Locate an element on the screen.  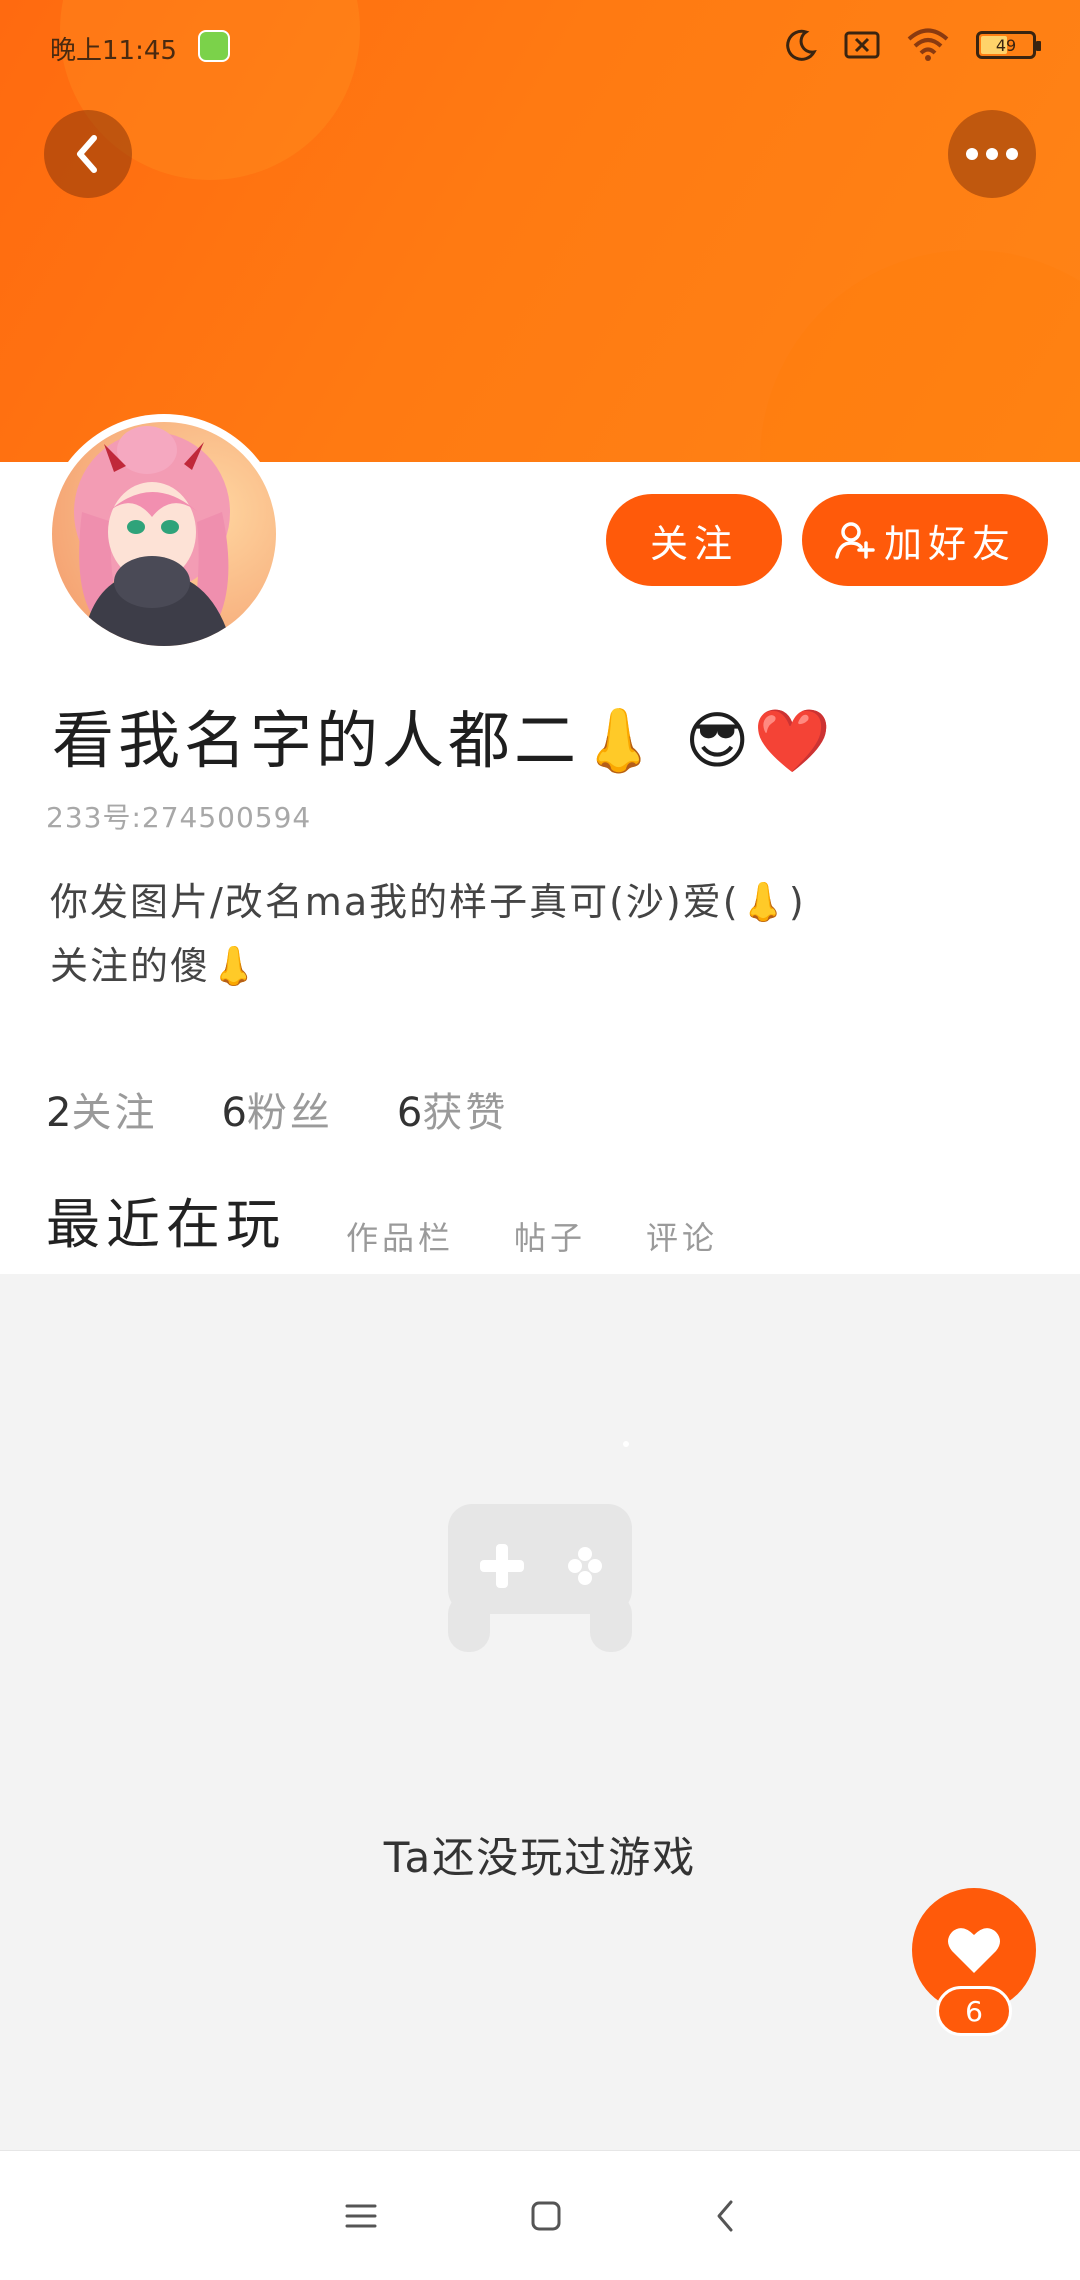
add-user-icon is located at coordinates (855, 540).